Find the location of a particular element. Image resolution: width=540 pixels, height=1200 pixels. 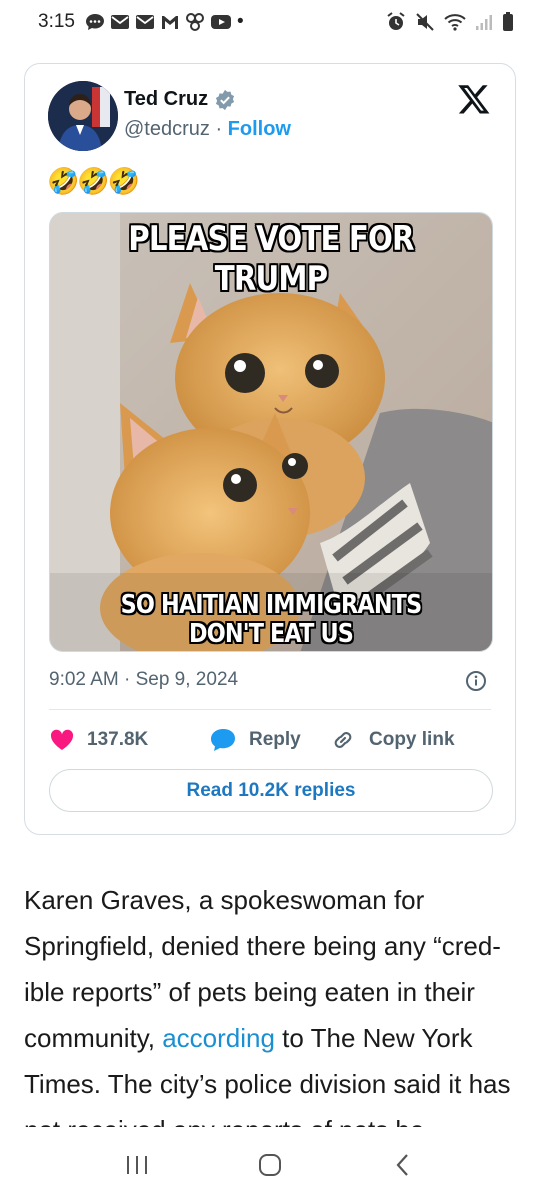

battery-icon is located at coordinates (508, 22).